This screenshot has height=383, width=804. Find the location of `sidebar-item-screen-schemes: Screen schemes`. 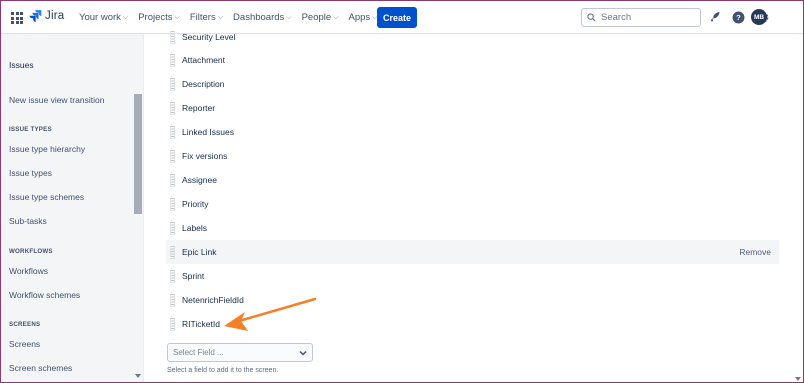

sidebar-item-screen-schemes: Screen schemes is located at coordinates (40, 368).